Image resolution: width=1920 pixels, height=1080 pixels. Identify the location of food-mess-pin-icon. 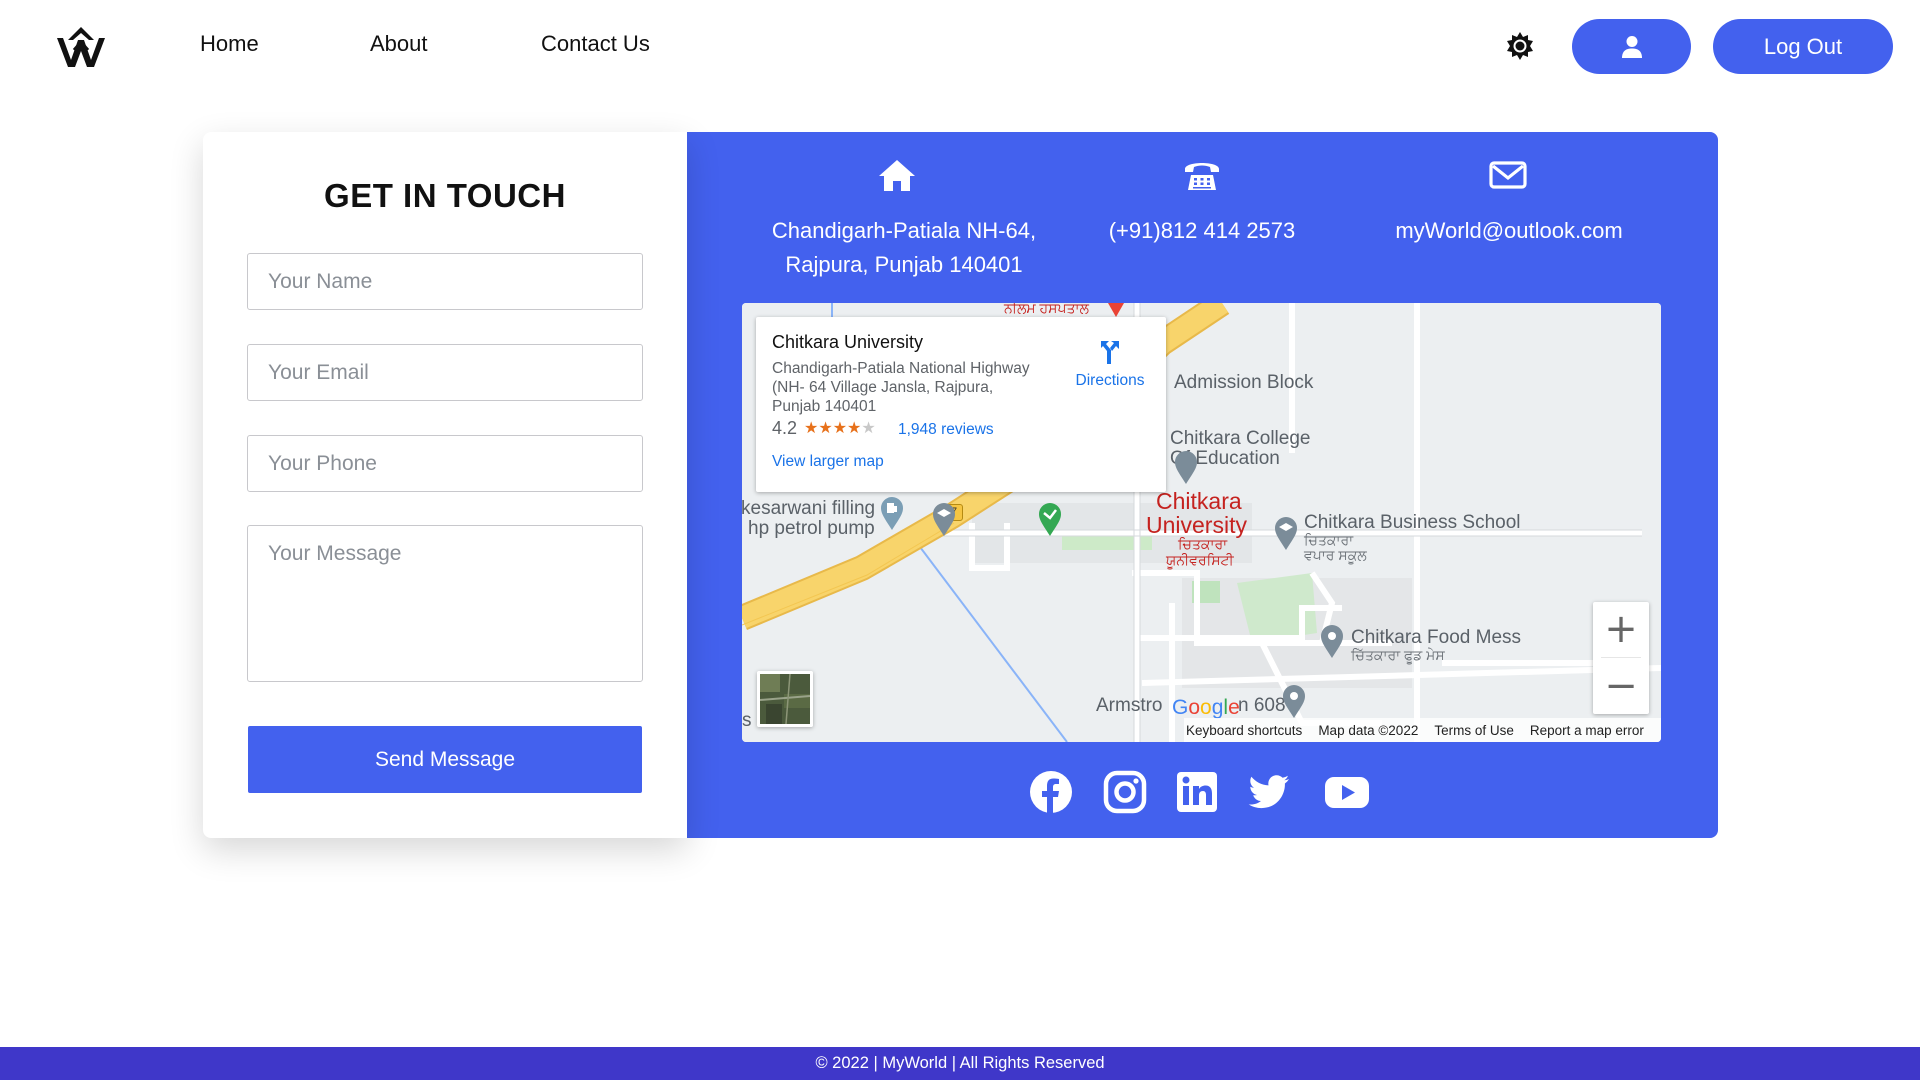
(1332, 642).